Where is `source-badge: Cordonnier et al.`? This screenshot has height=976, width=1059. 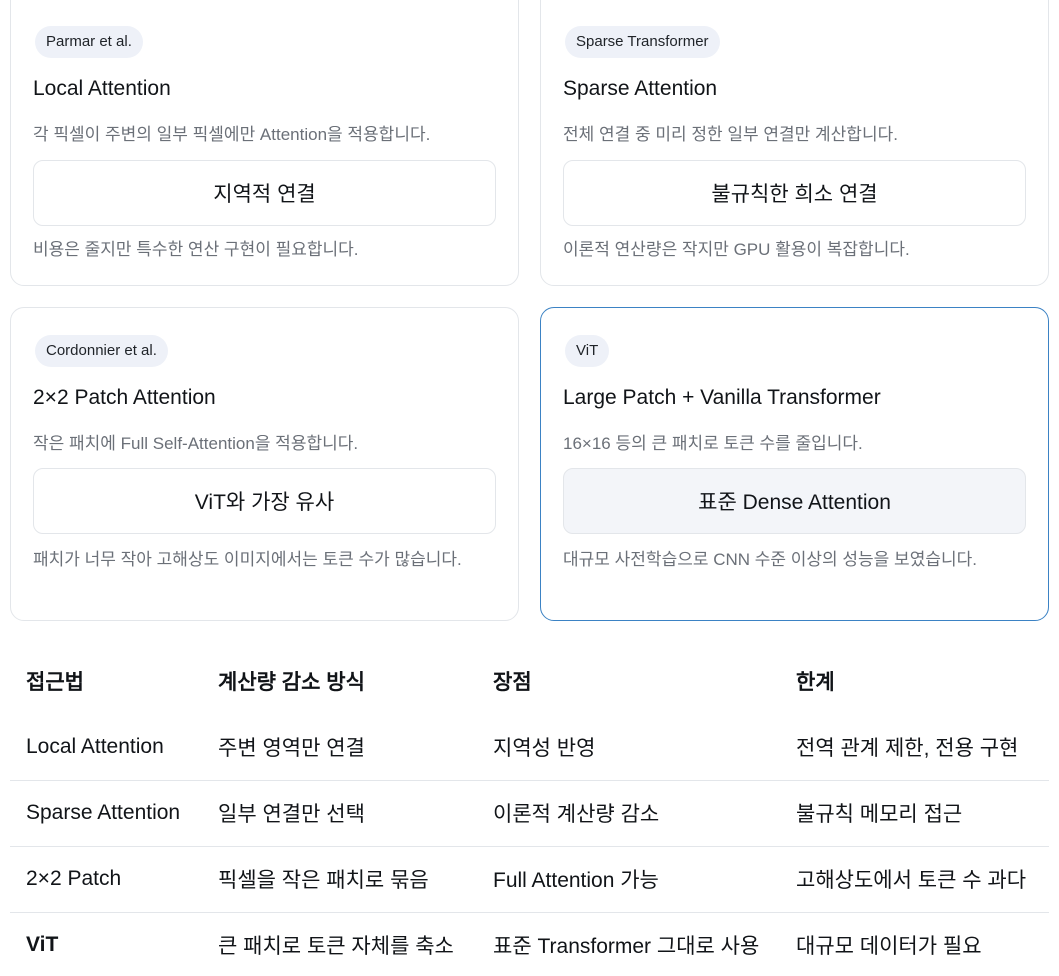
source-badge: Cordonnier et al. is located at coordinates (101, 351).